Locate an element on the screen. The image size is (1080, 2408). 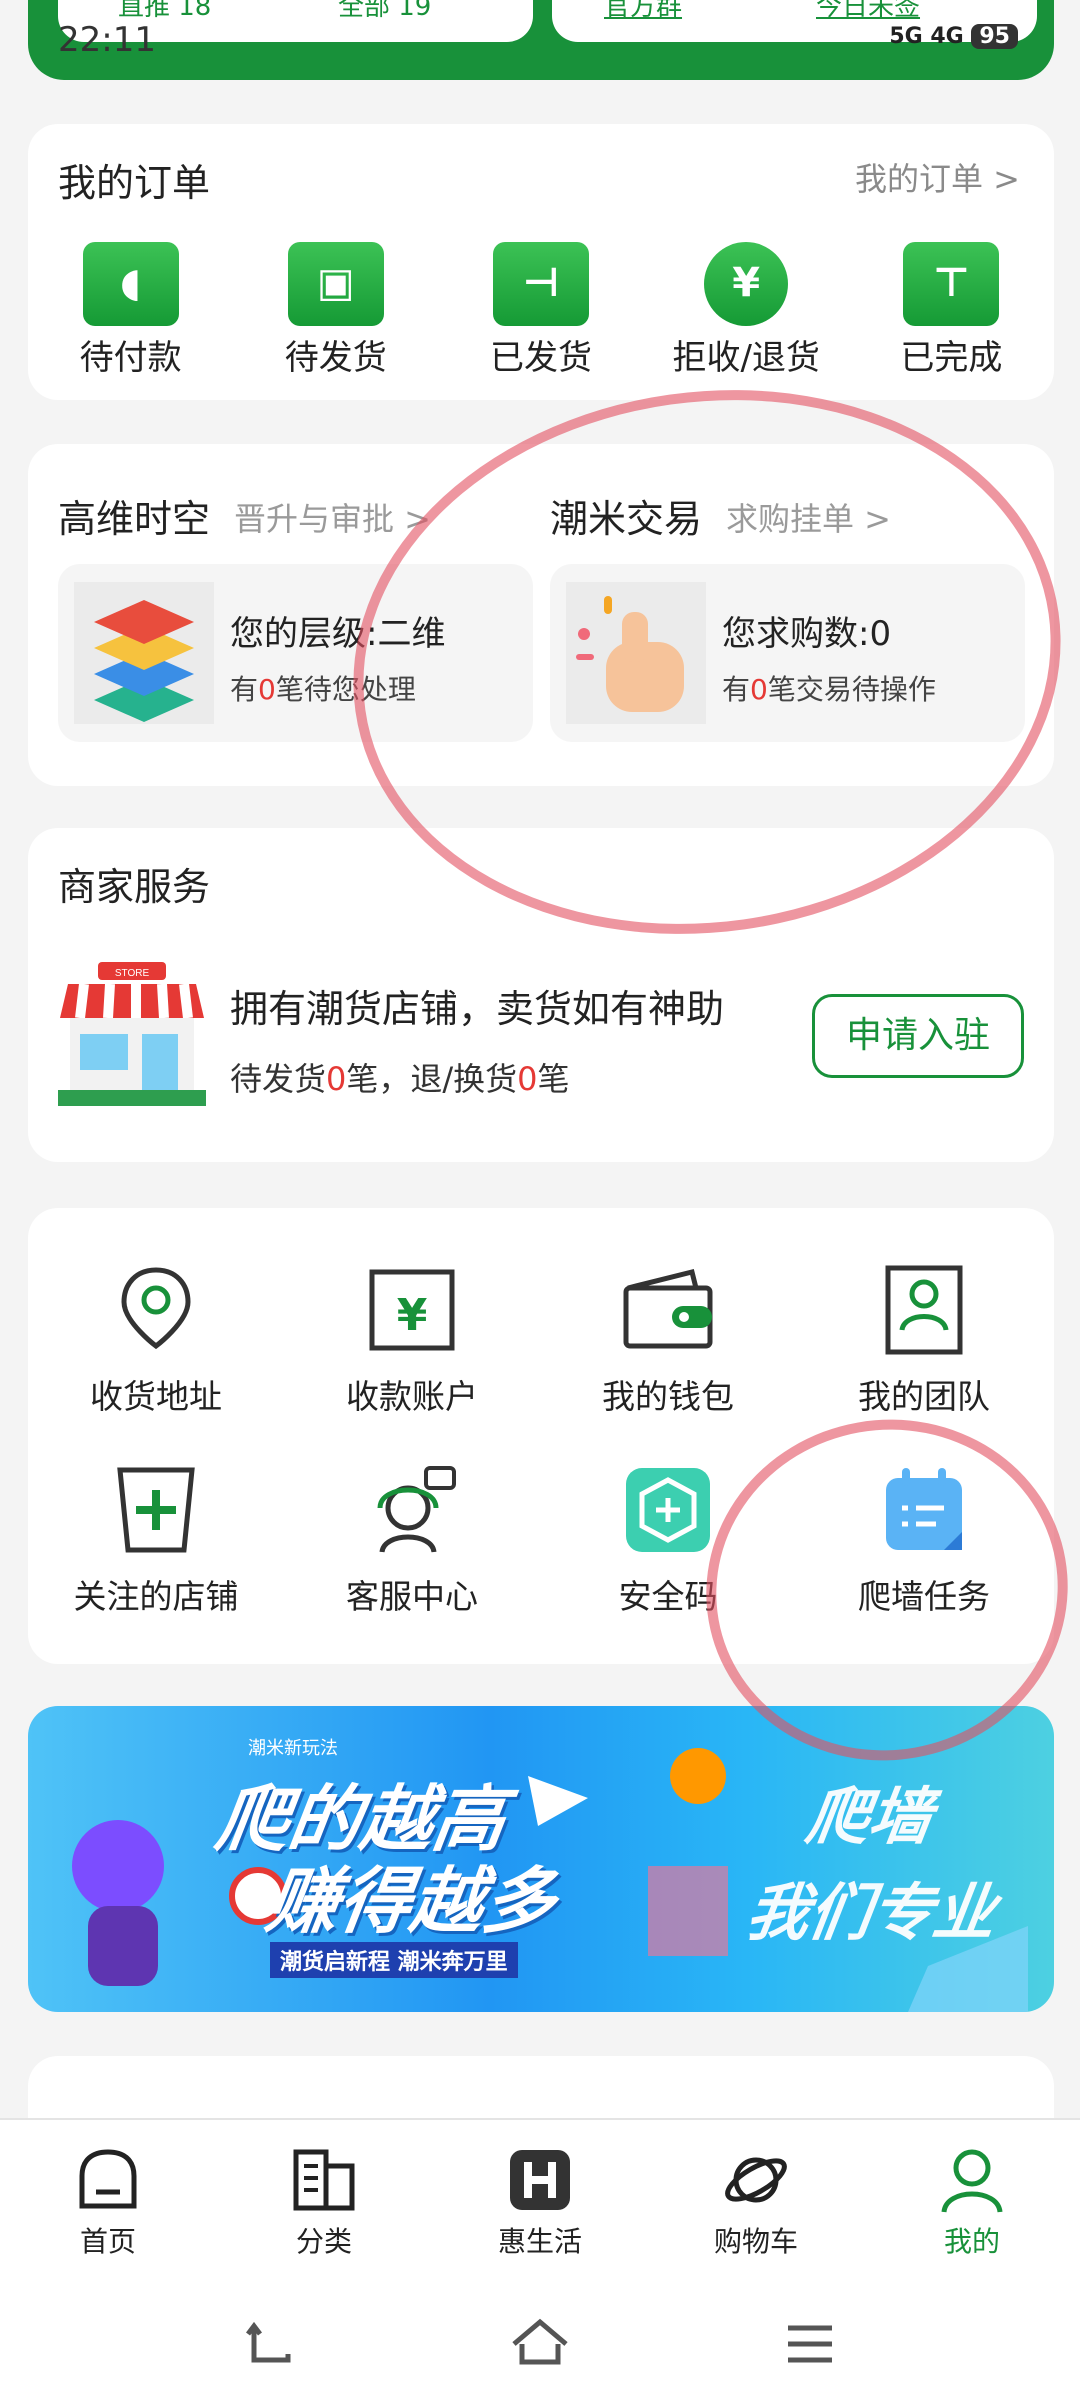
trade-pending: 有0笔交易待操作 is located at coordinates (829, 688).